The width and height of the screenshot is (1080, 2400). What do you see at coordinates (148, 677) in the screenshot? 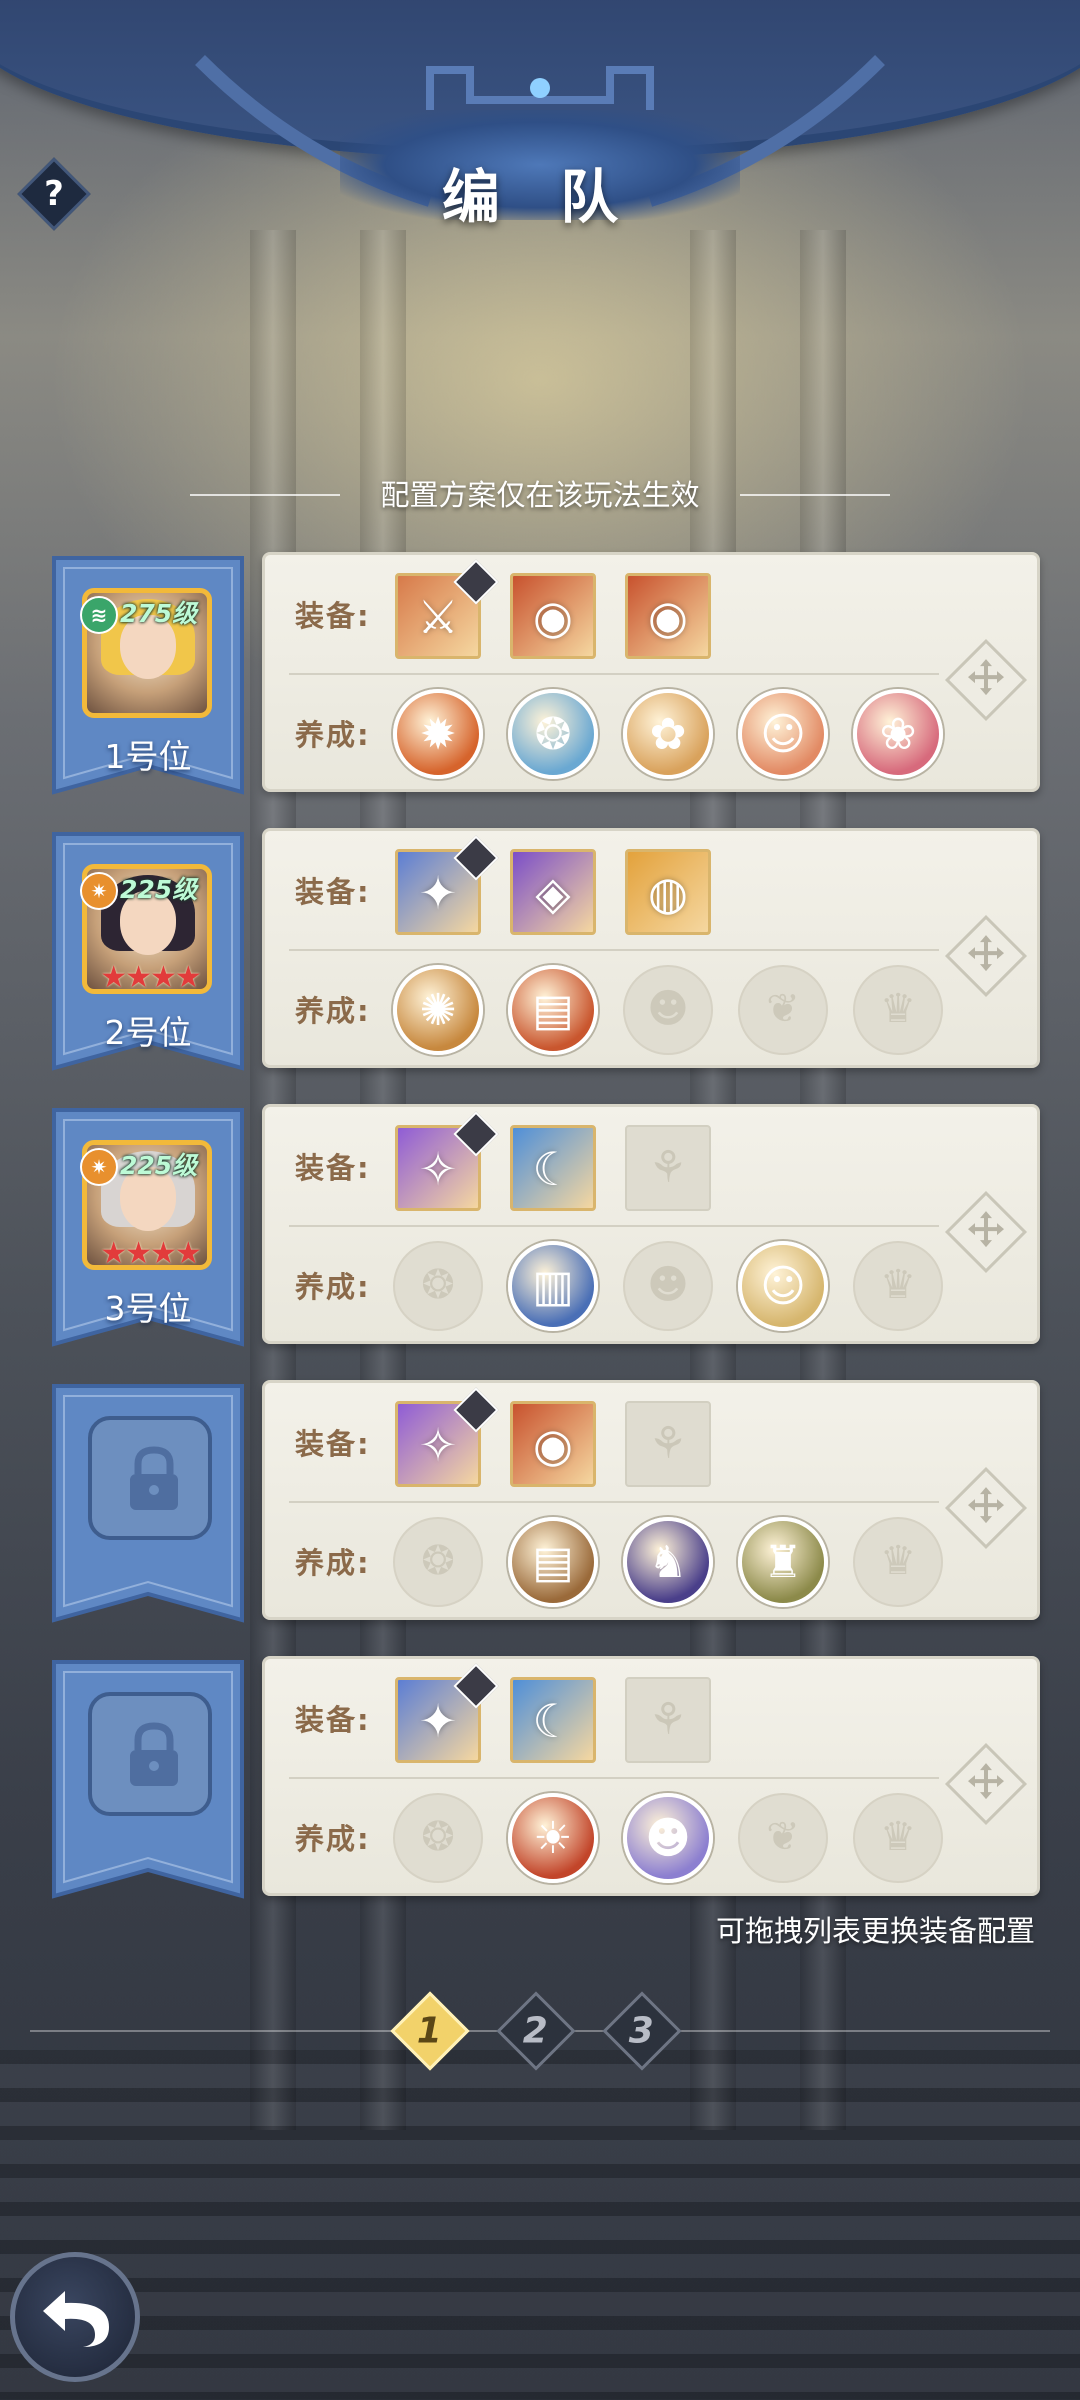
I see `hero-slot-banner: ≋ 275级 1号位` at bounding box center [148, 677].